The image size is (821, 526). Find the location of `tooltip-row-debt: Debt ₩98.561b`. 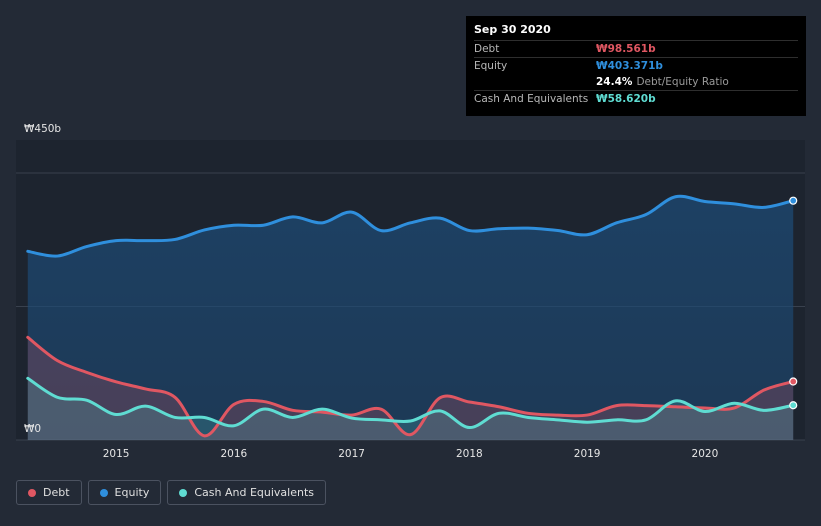

tooltip-row-debt: Debt ₩98.561b is located at coordinates (636, 48).